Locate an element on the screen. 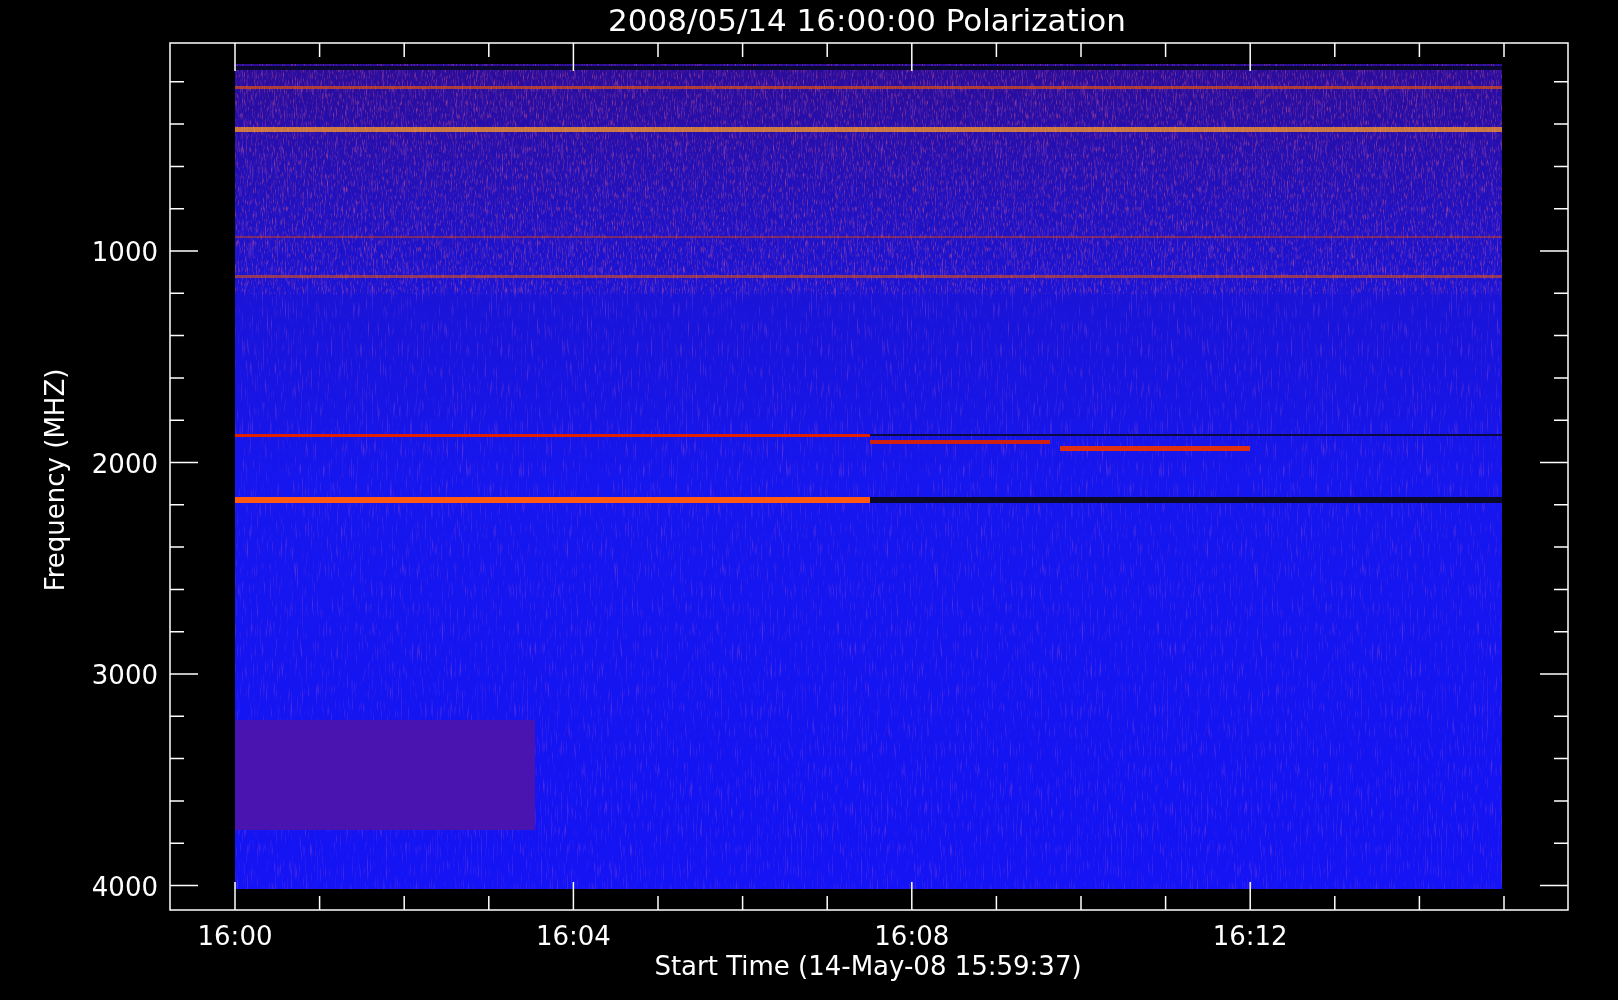 Image resolution: width=1618 pixels, height=1000 pixels. x-tick-label: 16:04 is located at coordinates (573, 936).